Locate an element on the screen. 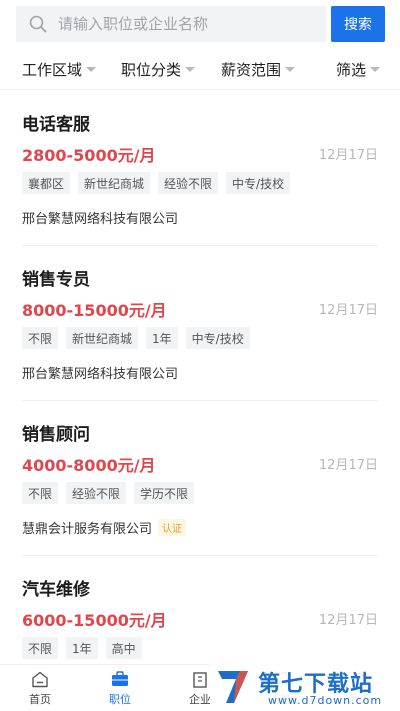 This screenshot has height=711, width=400. company-name: 慧鼎会计服务有限公司 认证 is located at coordinates (104, 527).